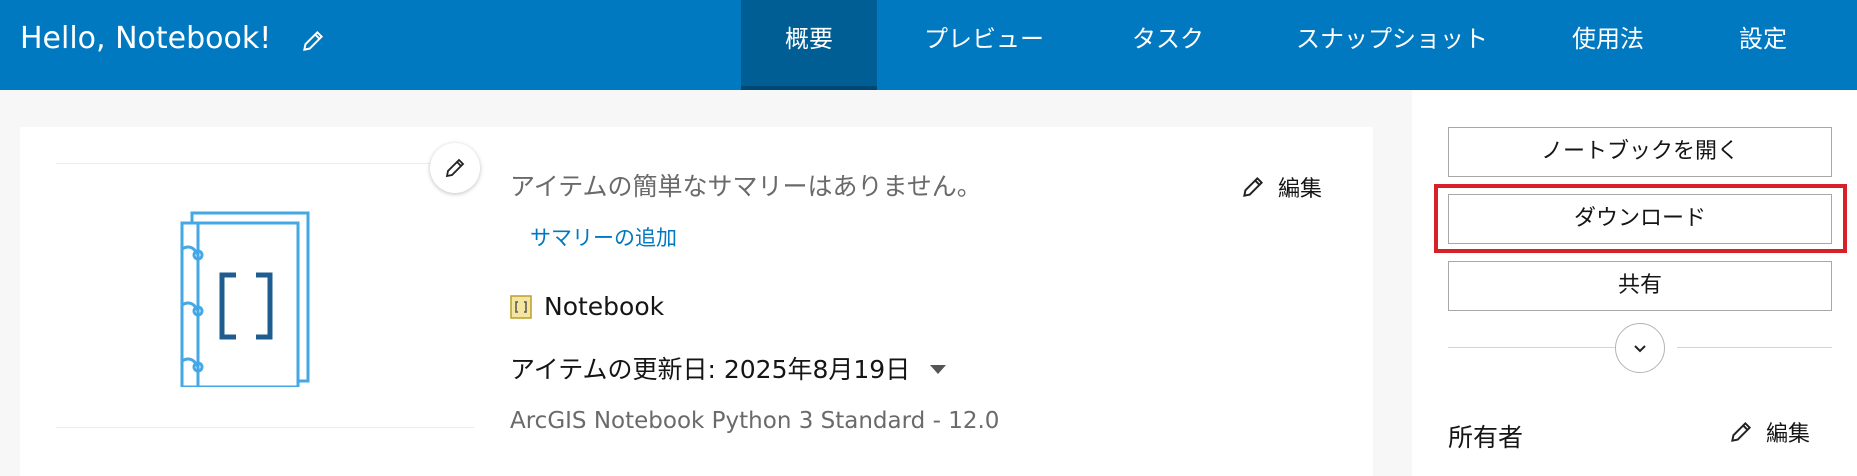 This screenshot has height=476, width=1857. Describe the element at coordinates (265, 163) in the screenshot. I see `thumbnail-top-border` at that location.